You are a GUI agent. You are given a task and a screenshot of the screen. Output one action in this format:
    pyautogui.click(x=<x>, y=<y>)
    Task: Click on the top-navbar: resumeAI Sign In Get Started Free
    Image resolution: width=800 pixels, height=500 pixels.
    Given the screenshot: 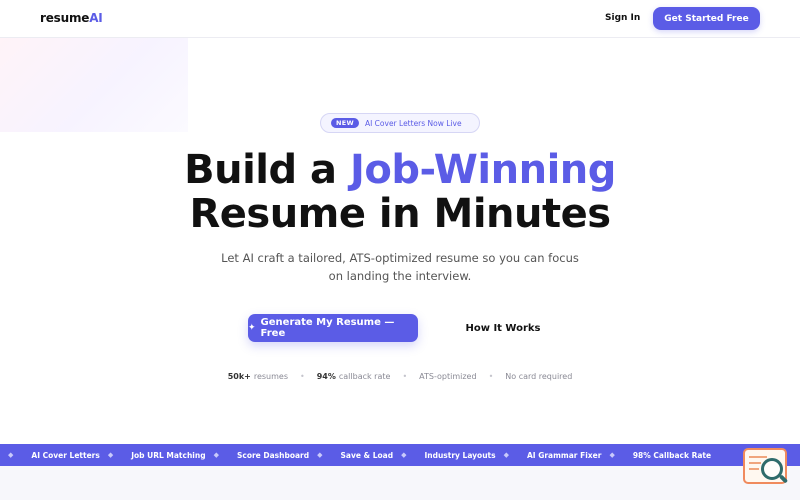 What is the action you would take?
    pyautogui.click(x=400, y=19)
    